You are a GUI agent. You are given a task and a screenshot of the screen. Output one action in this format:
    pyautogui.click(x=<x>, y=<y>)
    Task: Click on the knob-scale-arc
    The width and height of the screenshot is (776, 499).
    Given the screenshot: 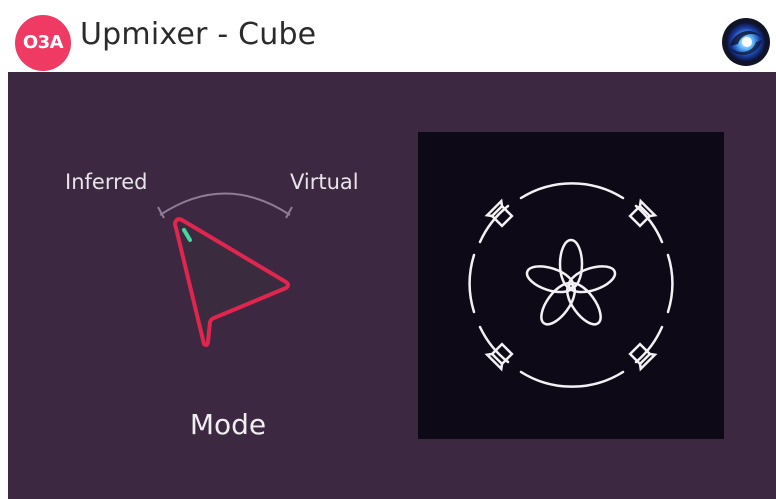 What is the action you would take?
    pyautogui.click(x=225, y=204)
    